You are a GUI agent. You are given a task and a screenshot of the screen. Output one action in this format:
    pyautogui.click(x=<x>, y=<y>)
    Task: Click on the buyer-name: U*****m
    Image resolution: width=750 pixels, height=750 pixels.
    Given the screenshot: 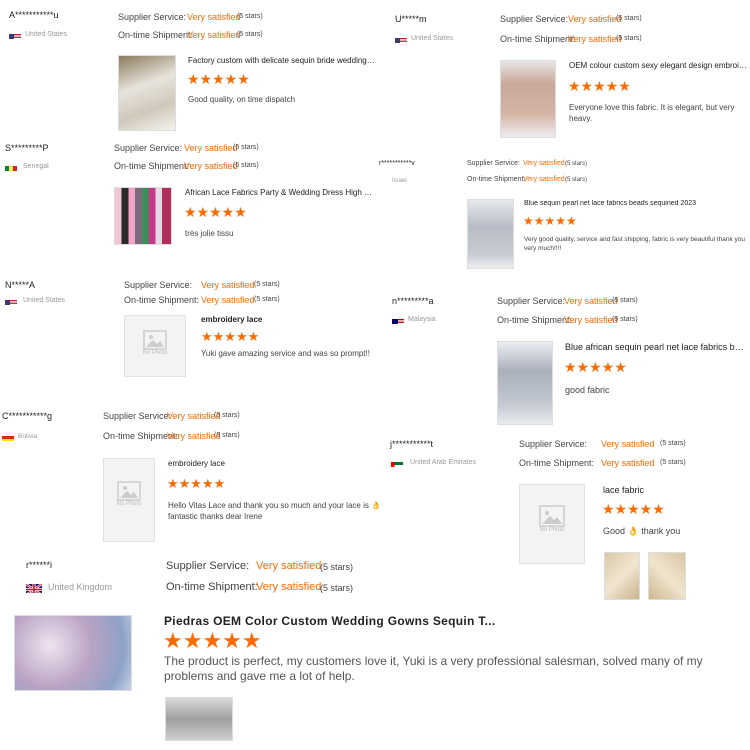 What is the action you would take?
    pyautogui.click(x=411, y=19)
    